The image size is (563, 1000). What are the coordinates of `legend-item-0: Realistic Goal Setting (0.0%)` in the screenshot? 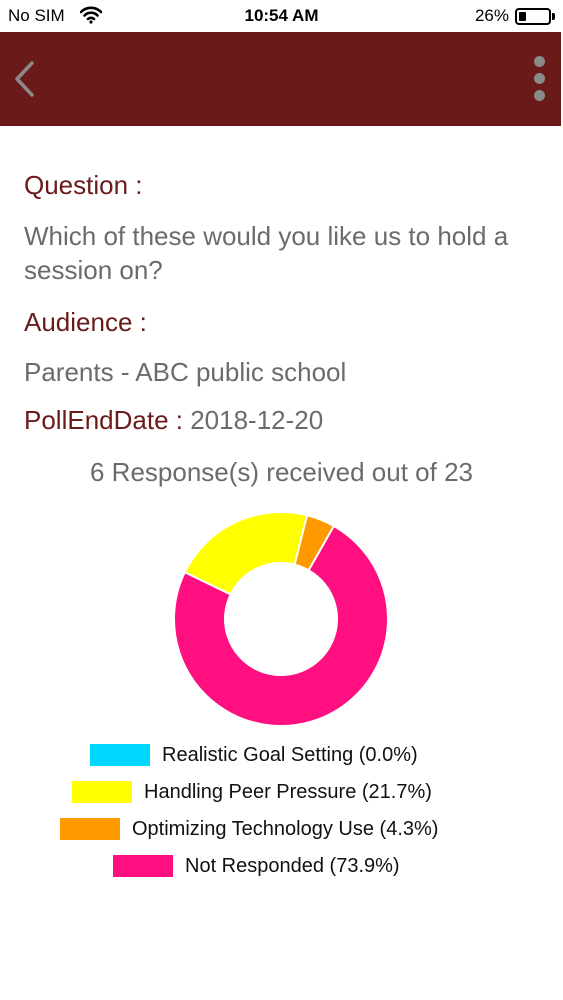 It's located at (254, 755).